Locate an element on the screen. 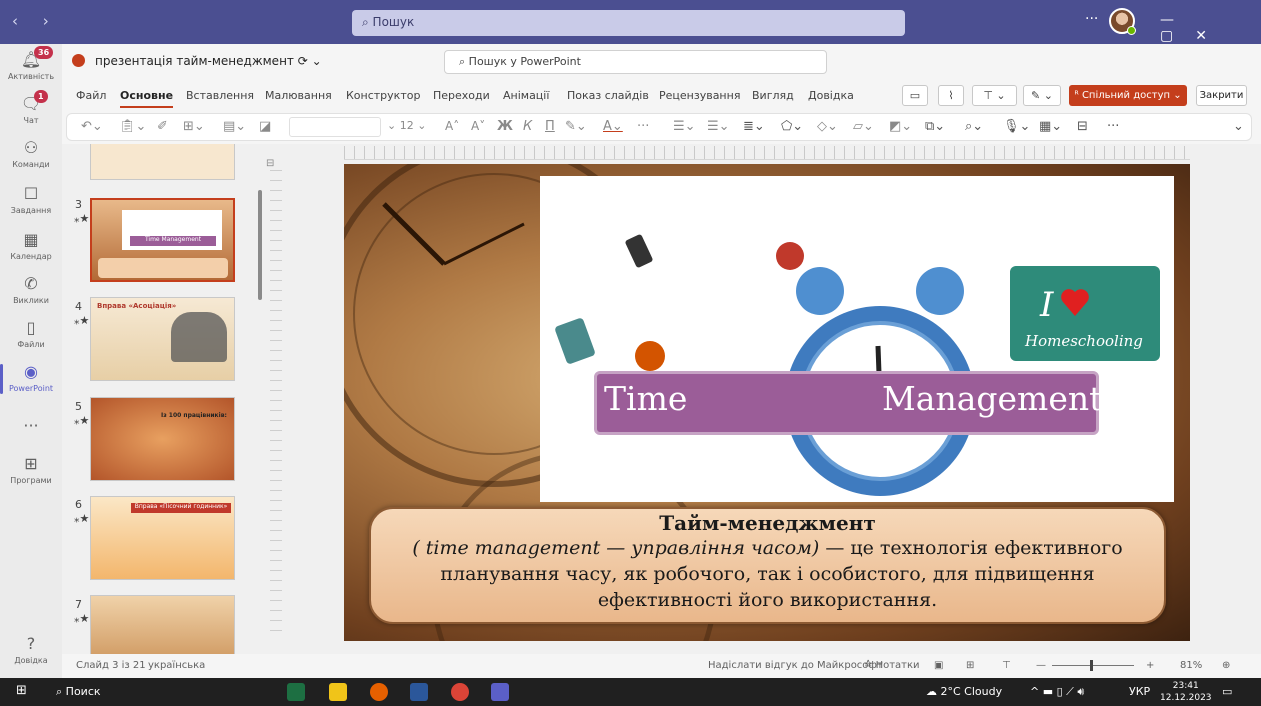 The width and height of the screenshot is (1261, 706). underline-icon: П is located at coordinates (550, 126).